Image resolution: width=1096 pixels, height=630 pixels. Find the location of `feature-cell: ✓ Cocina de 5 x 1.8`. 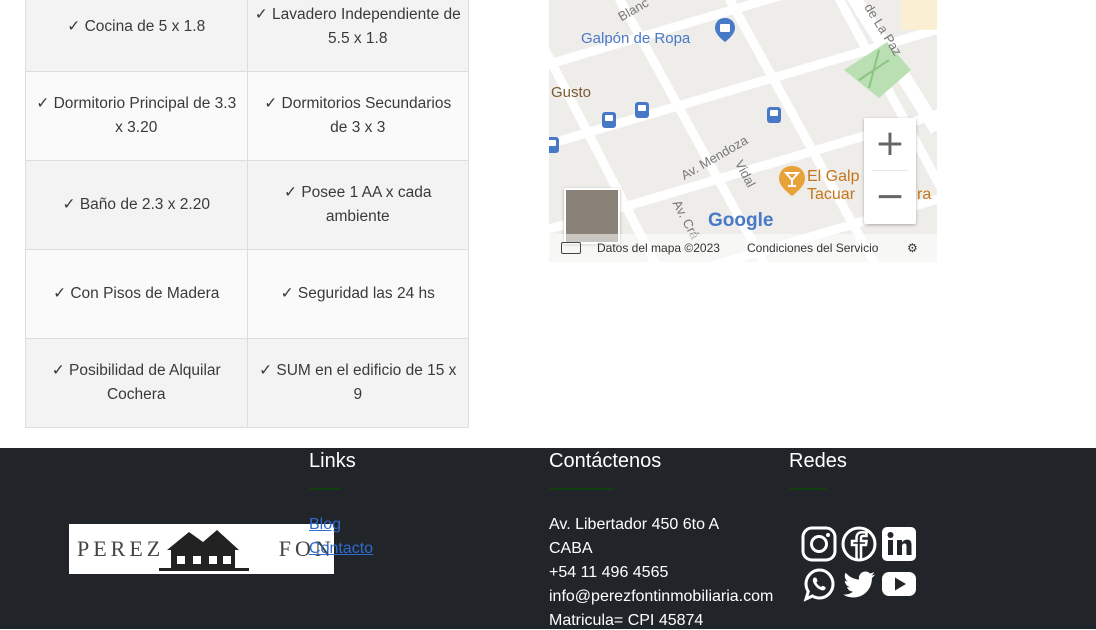

feature-cell: ✓ Cocina de 5 x 1.8 is located at coordinates (136, 36).